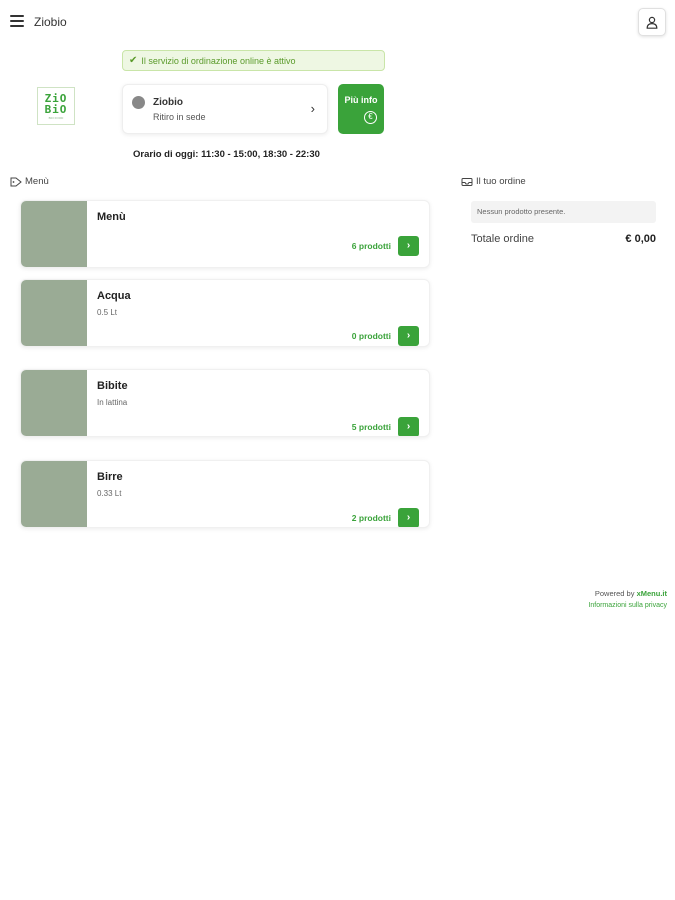 The width and height of the screenshot is (675, 900). Describe the element at coordinates (371, 336) in the screenshot. I see `category-product-count: 0 prodotti` at that location.